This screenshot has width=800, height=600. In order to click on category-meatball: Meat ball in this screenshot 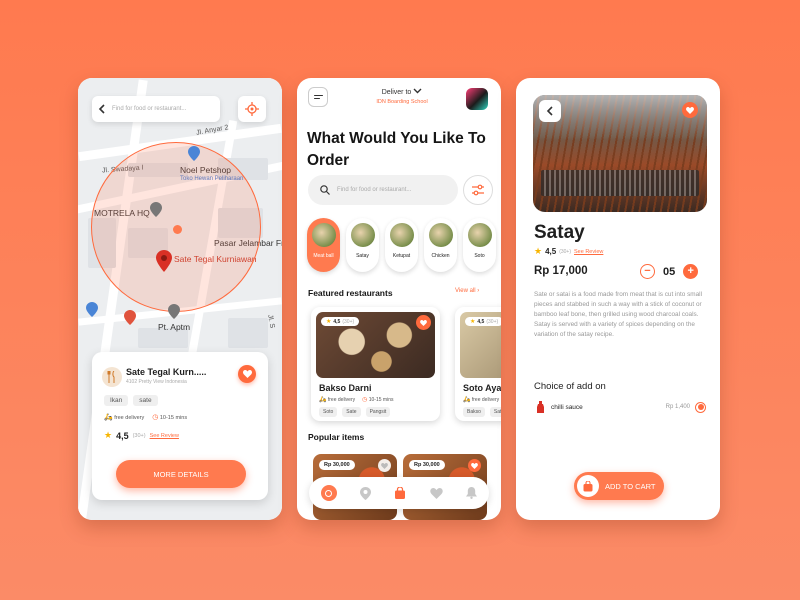, I will do `click(323, 245)`.